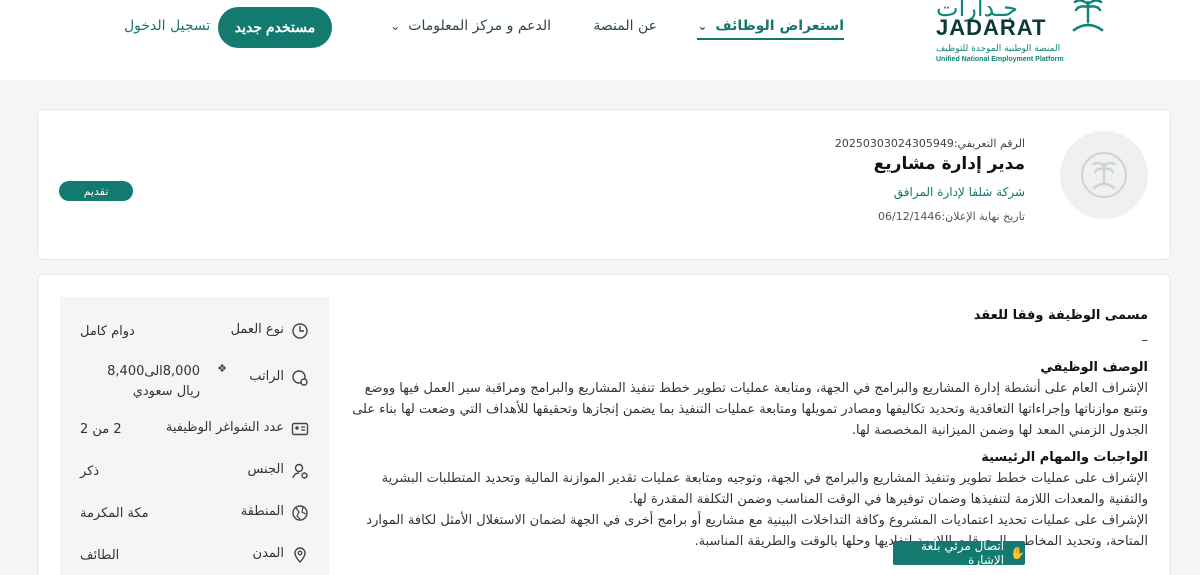 The width and height of the screenshot is (1200, 575). What do you see at coordinates (949, 164) in the screenshot?
I see `job-title: مدير إدارة مشاريع` at bounding box center [949, 164].